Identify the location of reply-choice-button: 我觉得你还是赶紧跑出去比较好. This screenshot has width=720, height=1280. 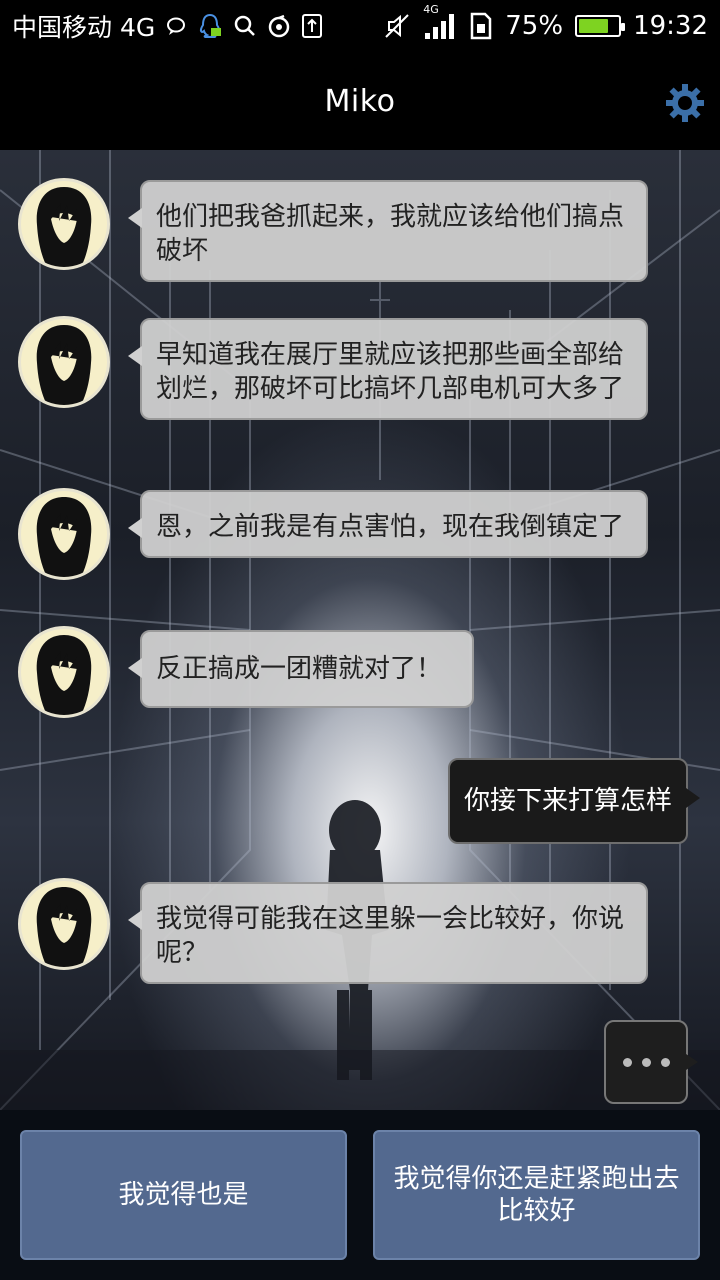
(536, 1195).